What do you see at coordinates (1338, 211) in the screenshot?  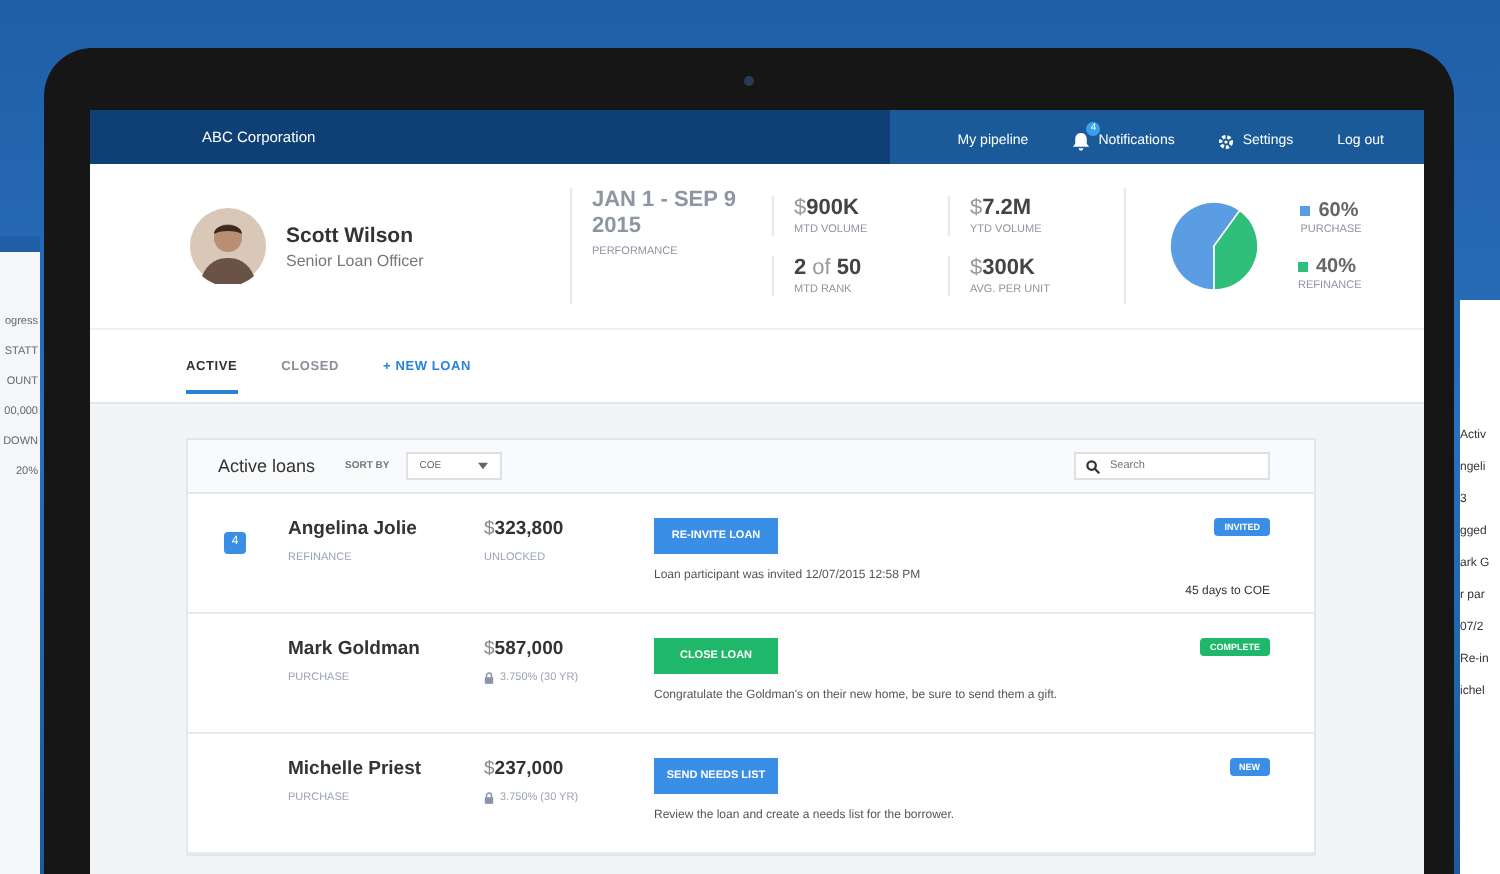 I see `legend-value: 60%` at bounding box center [1338, 211].